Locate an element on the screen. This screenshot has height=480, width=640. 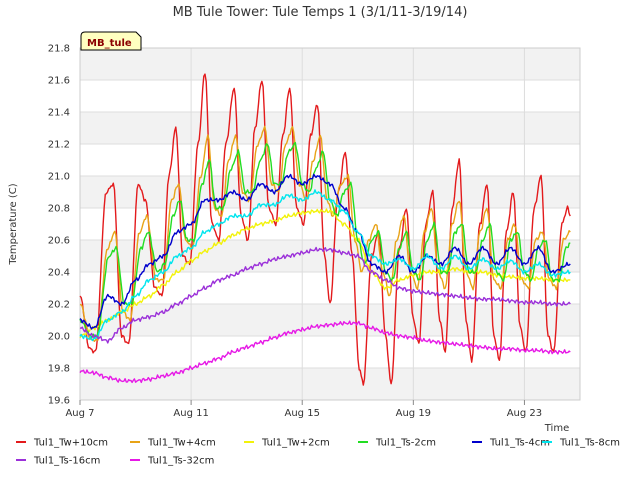
legend-label: Tul1_Tw+4cm is located at coordinates (181, 443).